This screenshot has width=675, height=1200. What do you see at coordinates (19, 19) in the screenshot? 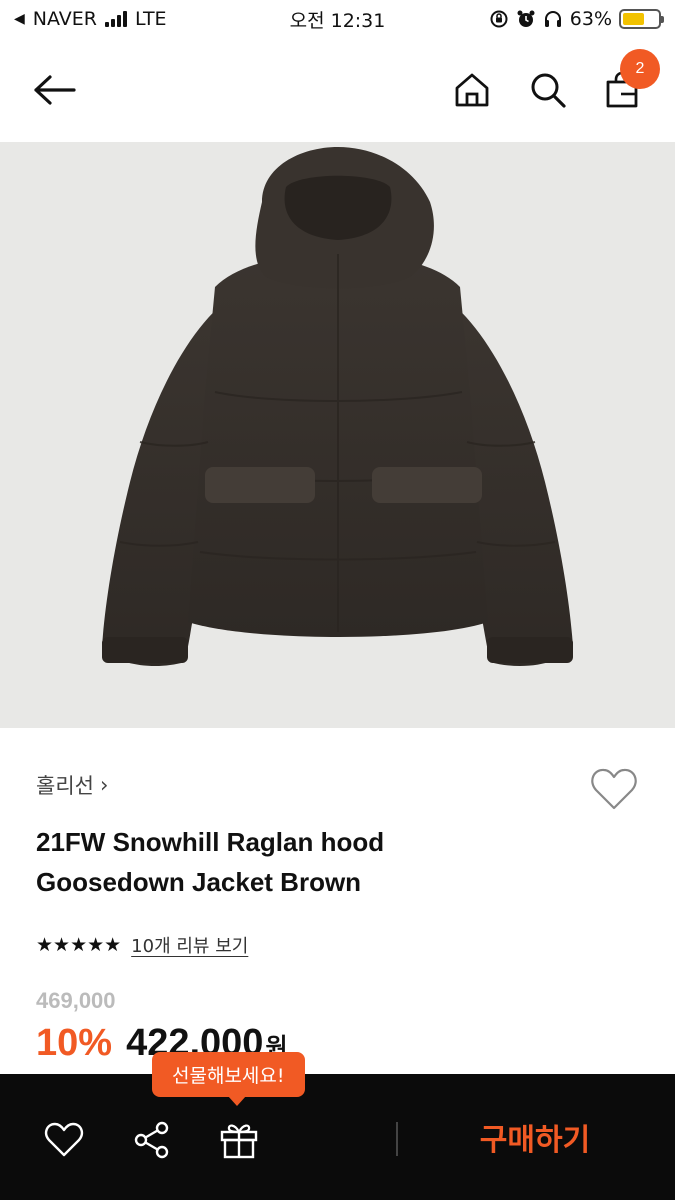
I see `back-to-app-icon: ◀` at bounding box center [19, 19].